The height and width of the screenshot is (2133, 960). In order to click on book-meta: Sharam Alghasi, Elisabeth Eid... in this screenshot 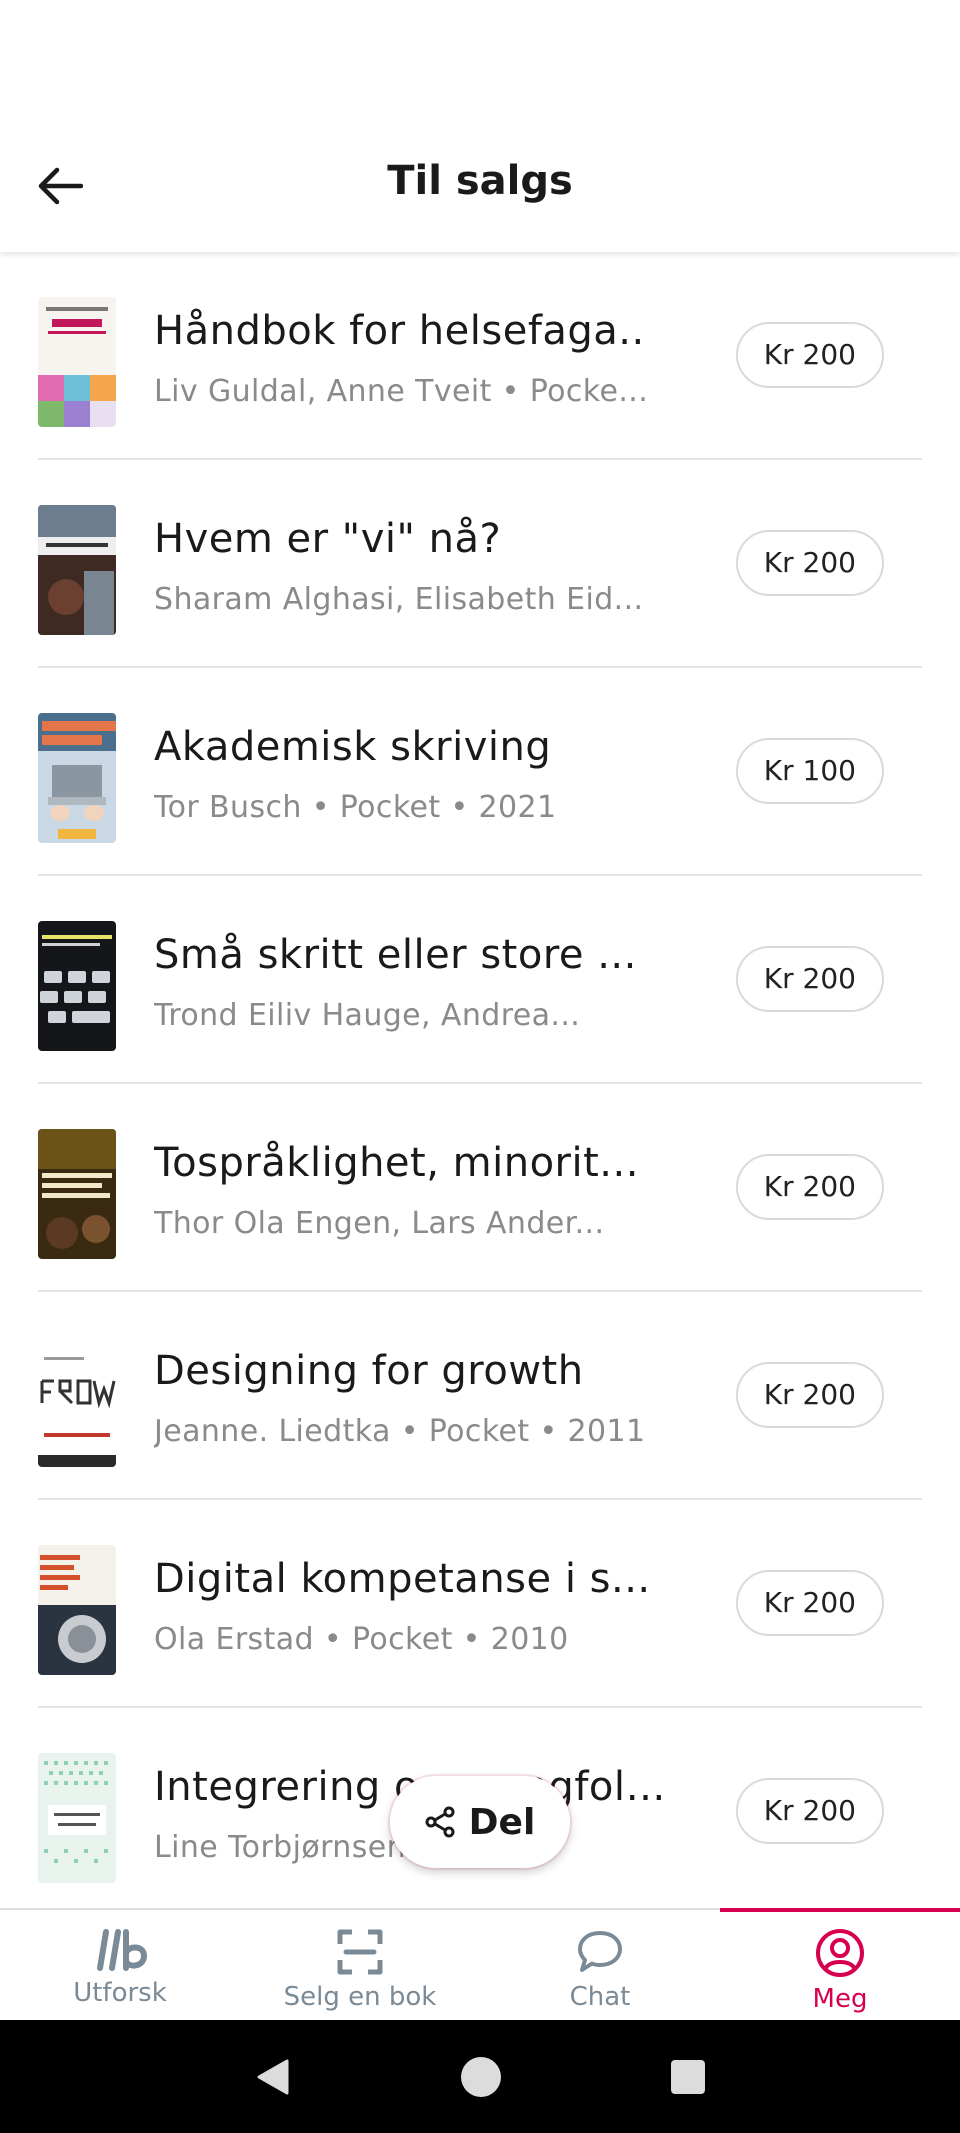, I will do `click(399, 599)`.